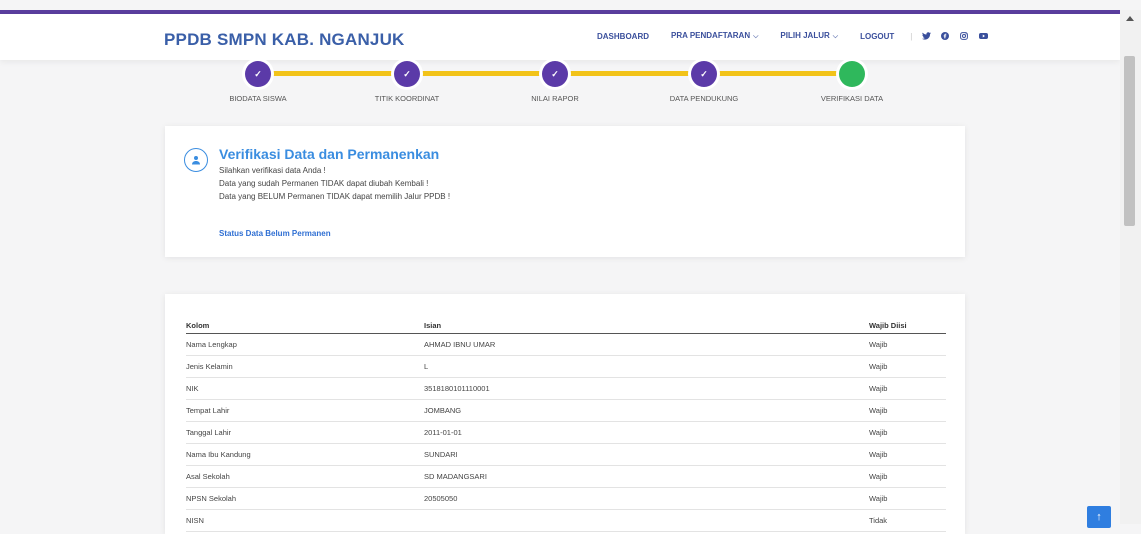  I want to click on page-scrollbar, so click(1130, 267).